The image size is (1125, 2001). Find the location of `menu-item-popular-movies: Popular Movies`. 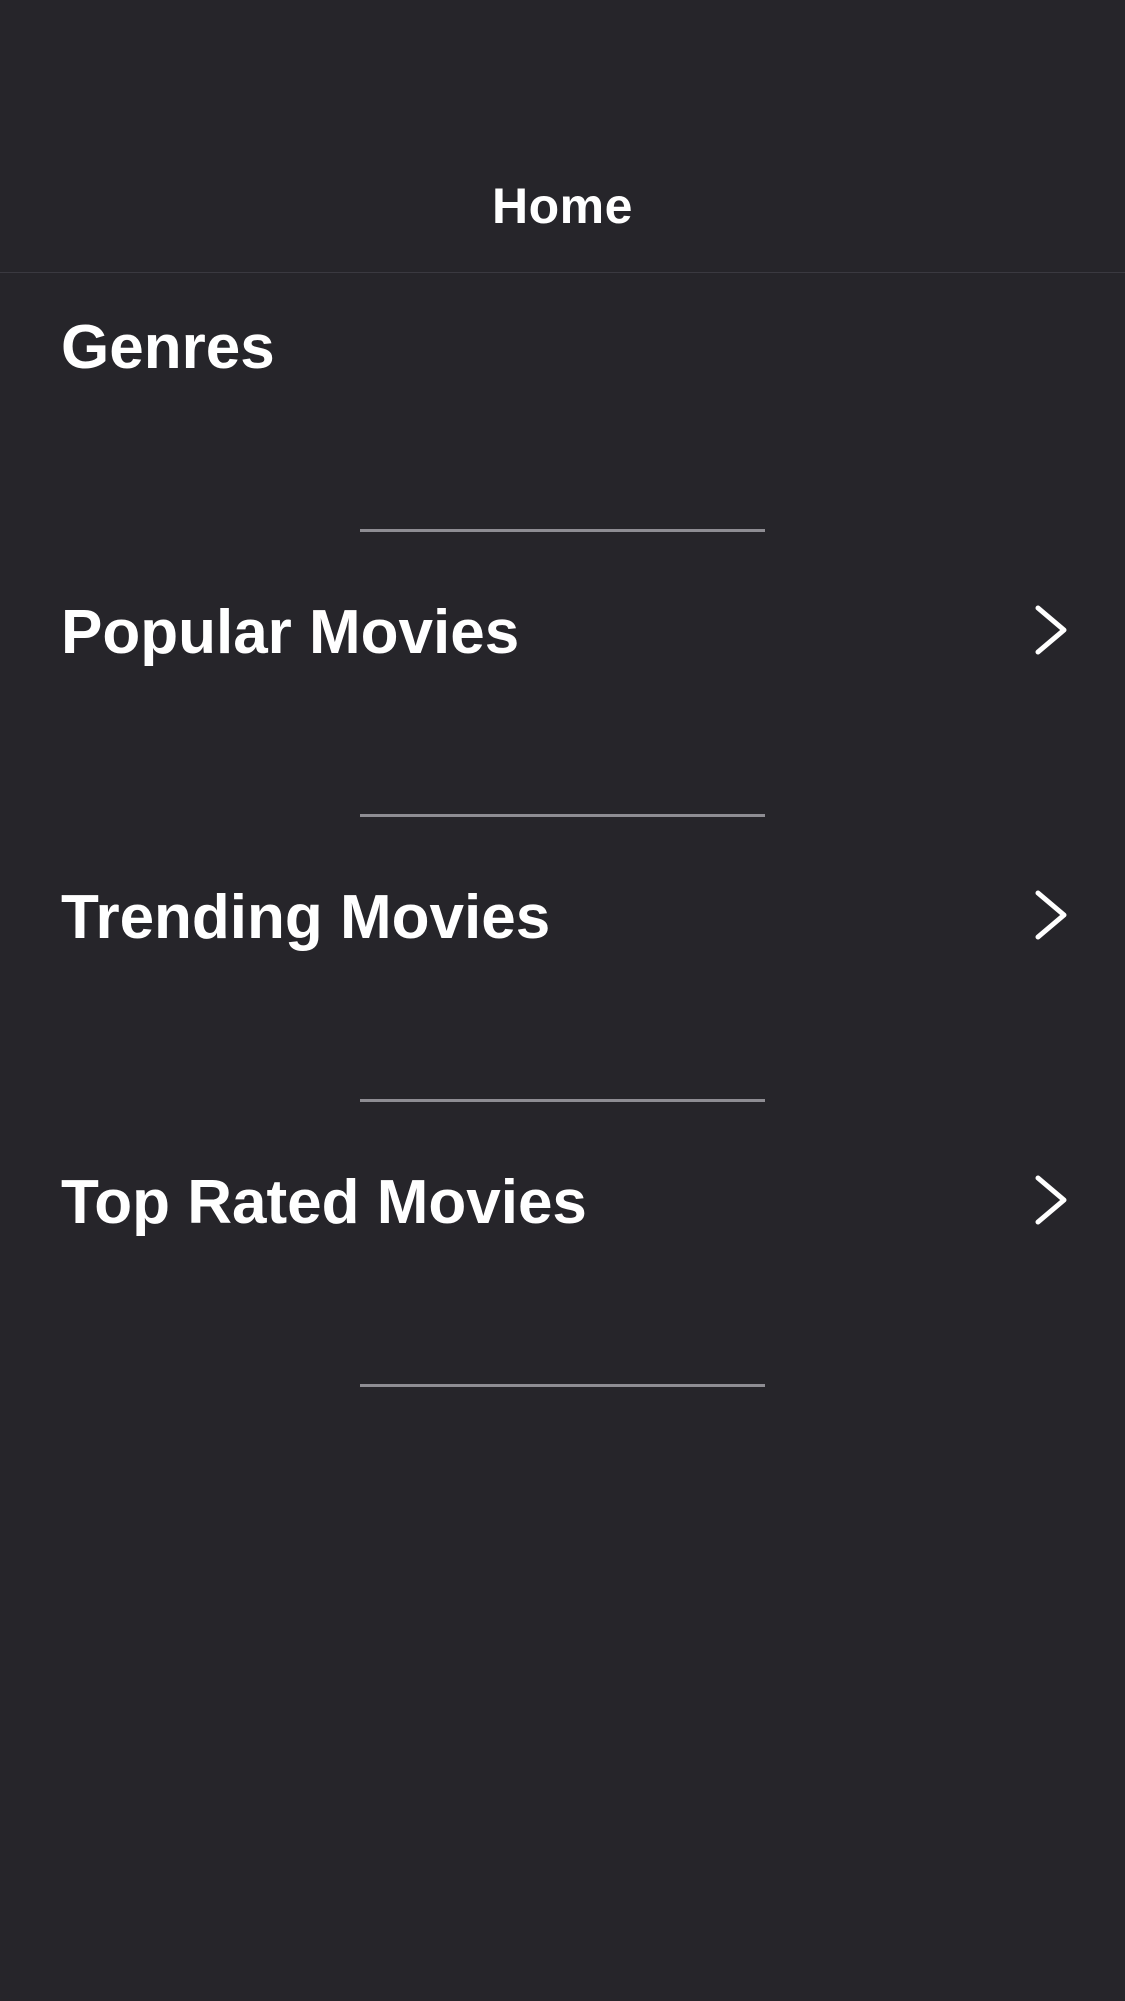

menu-item-popular-movies: Popular Movies is located at coordinates (562, 633).